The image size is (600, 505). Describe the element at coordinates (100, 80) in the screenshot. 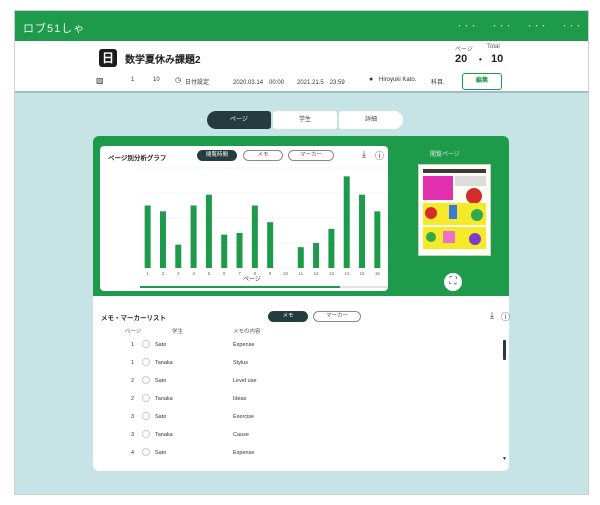

I see `book-open-icon: ▨` at that location.